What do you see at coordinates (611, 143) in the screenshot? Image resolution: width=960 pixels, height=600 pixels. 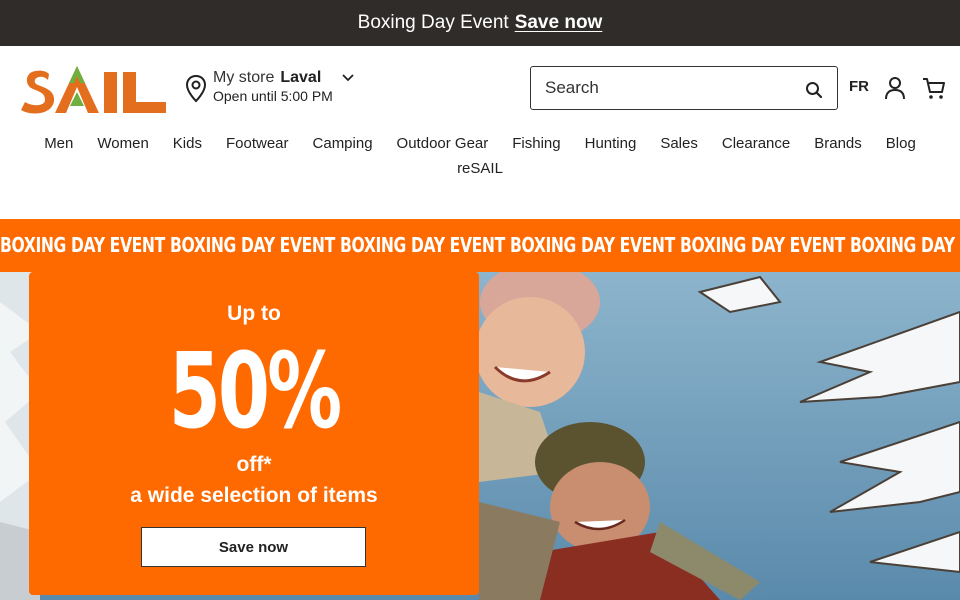 I see `nav-item-hunting: Hunting` at bounding box center [611, 143].